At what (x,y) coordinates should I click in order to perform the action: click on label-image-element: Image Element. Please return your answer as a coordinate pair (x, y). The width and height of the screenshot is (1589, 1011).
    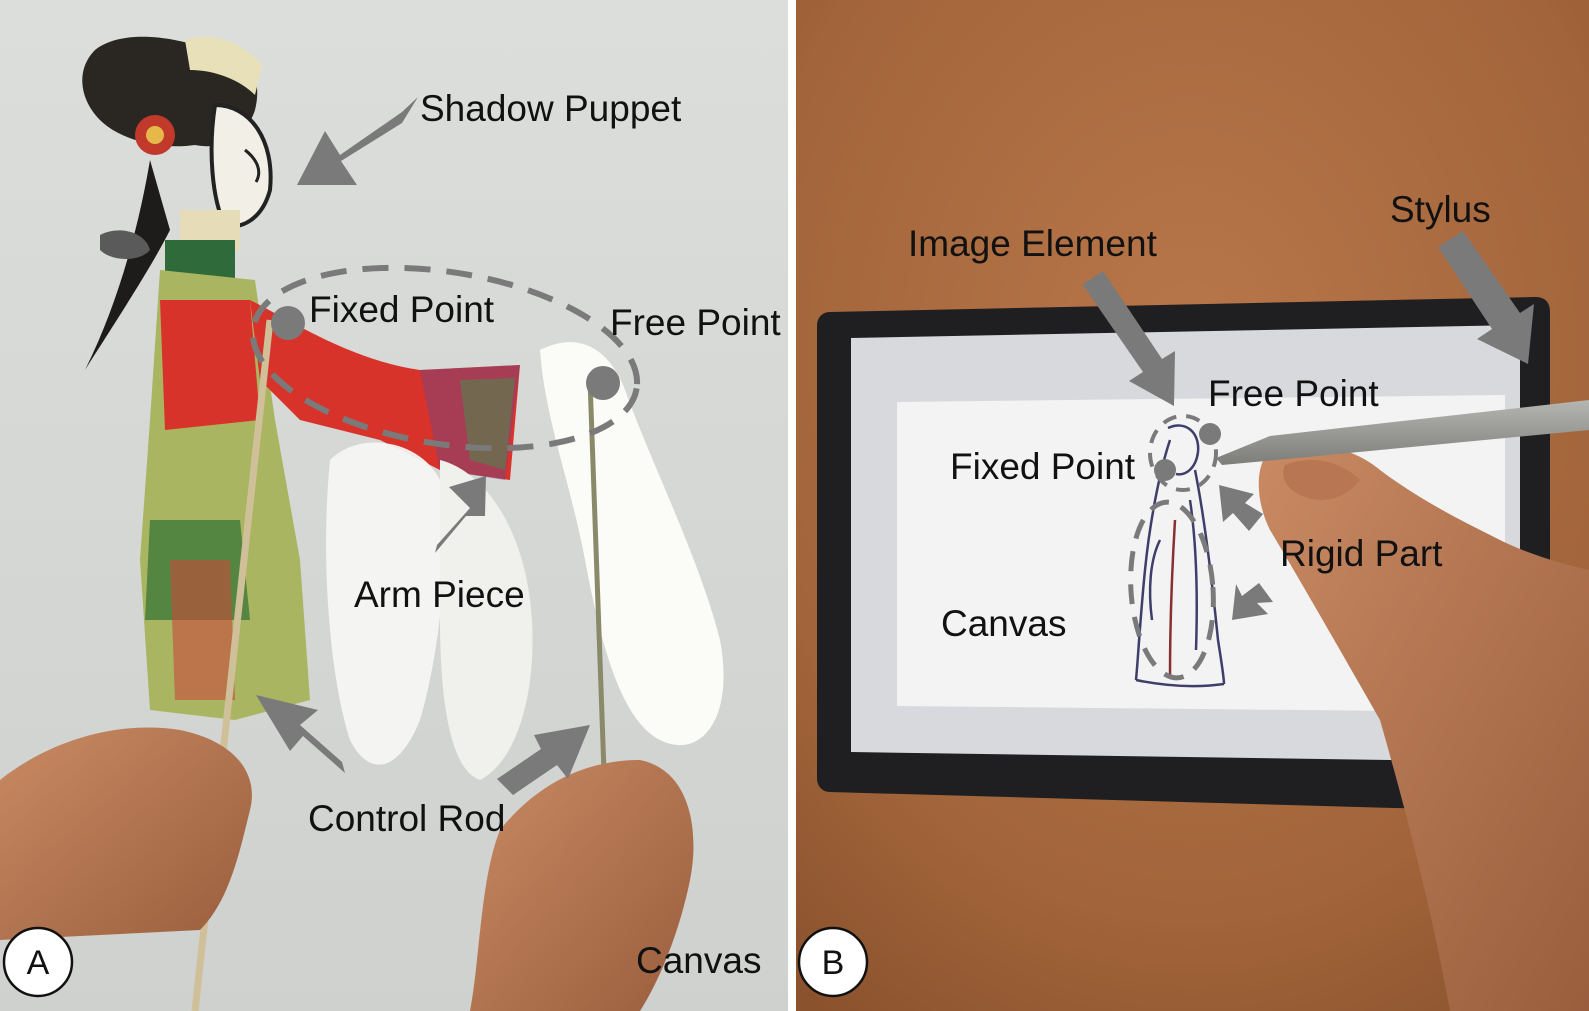
    Looking at the image, I should click on (1033, 243).